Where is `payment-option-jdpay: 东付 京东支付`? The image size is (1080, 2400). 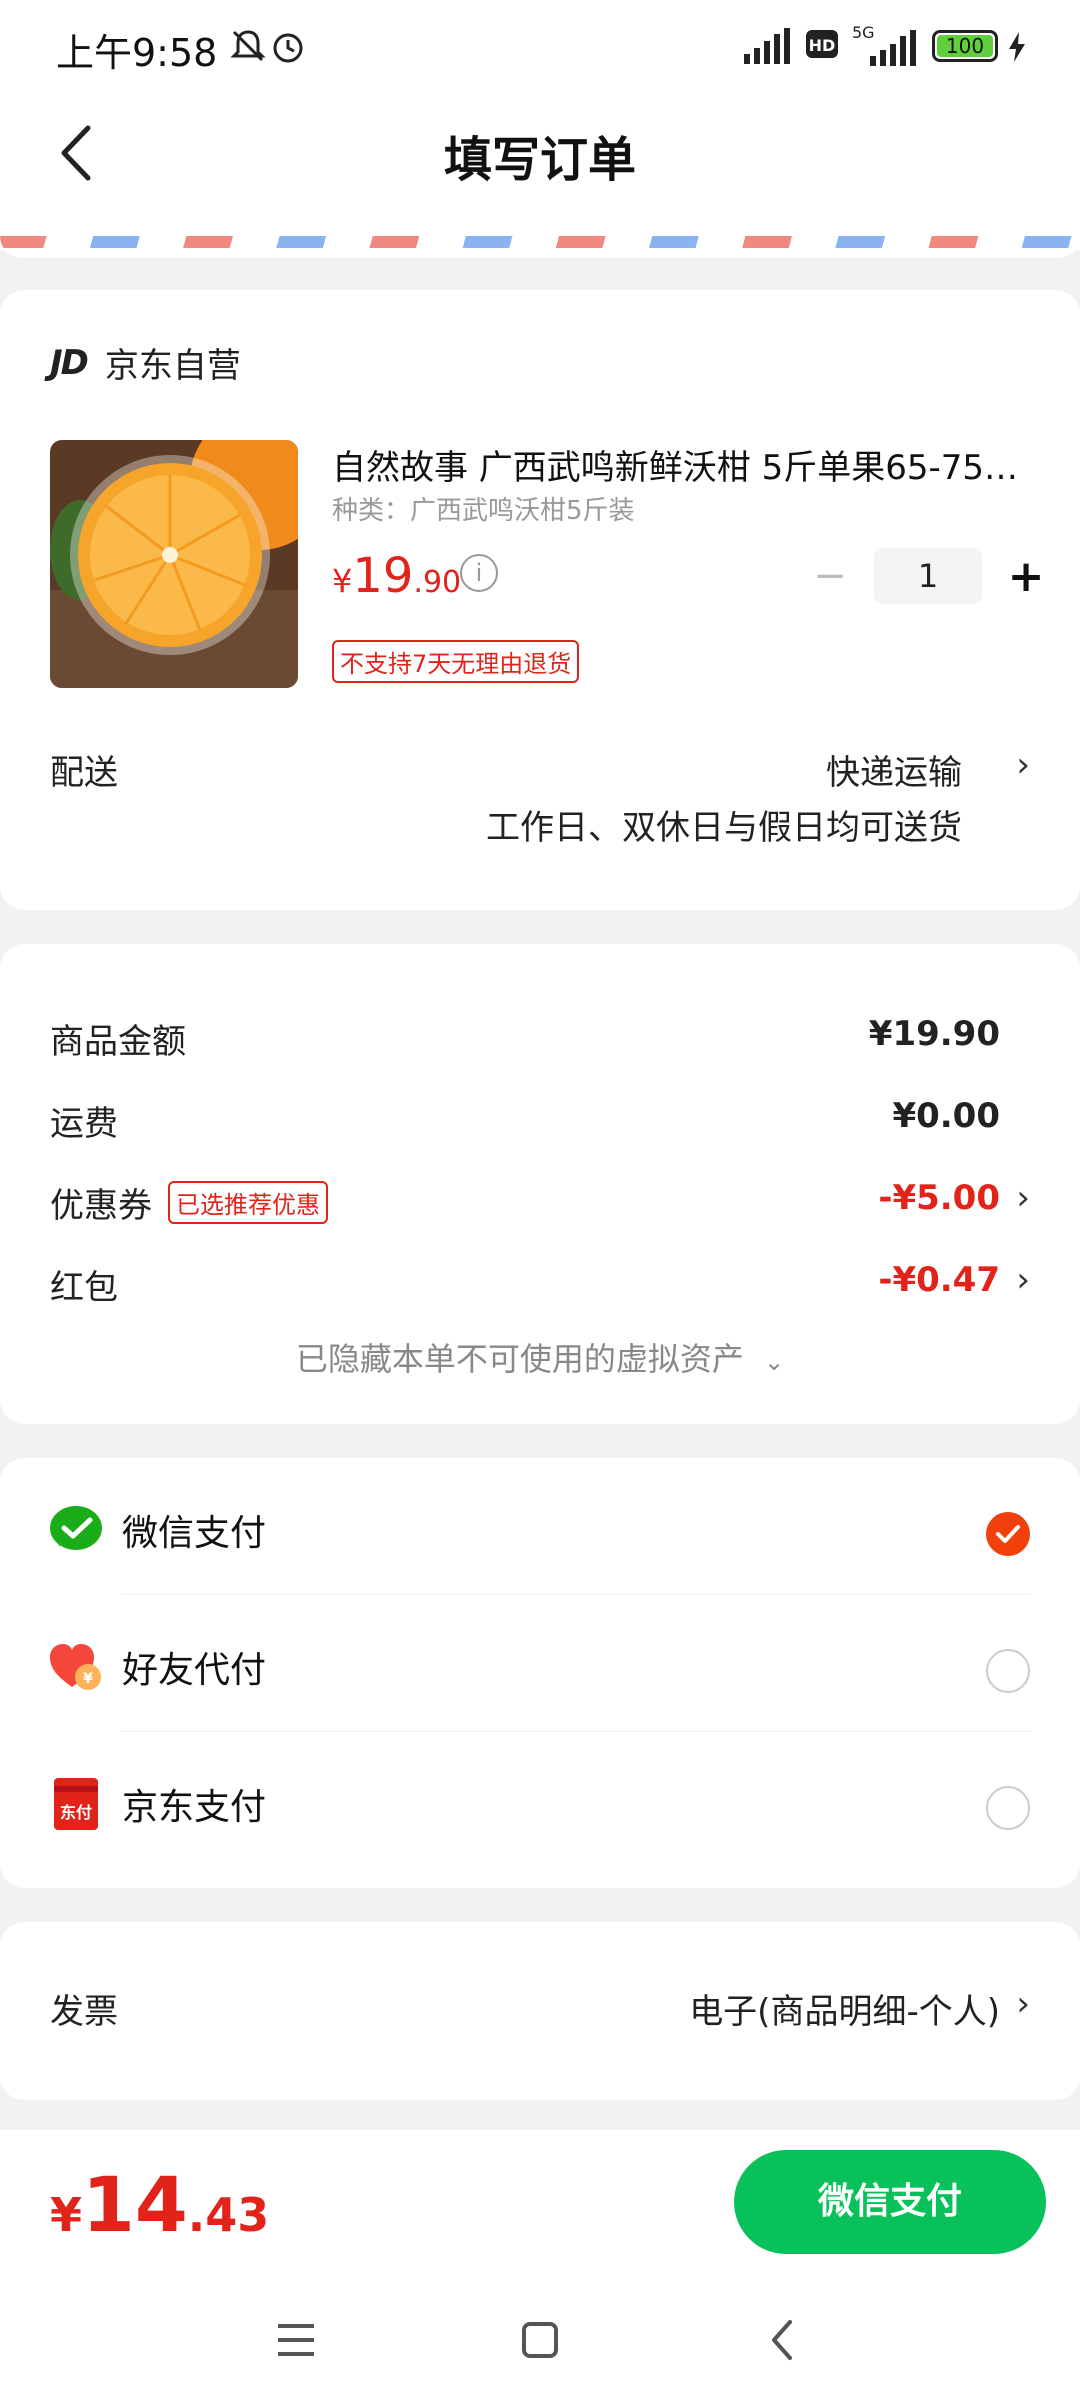
payment-option-jdpay: 东付 京东支付 is located at coordinates (540, 1800).